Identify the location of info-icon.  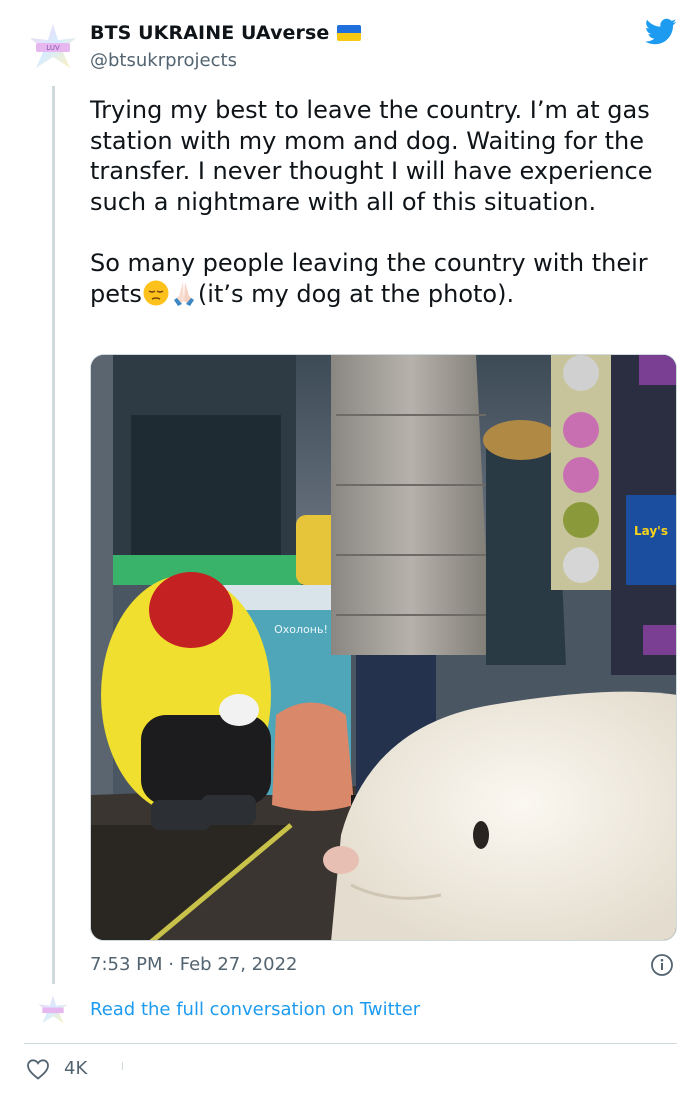
(662, 965).